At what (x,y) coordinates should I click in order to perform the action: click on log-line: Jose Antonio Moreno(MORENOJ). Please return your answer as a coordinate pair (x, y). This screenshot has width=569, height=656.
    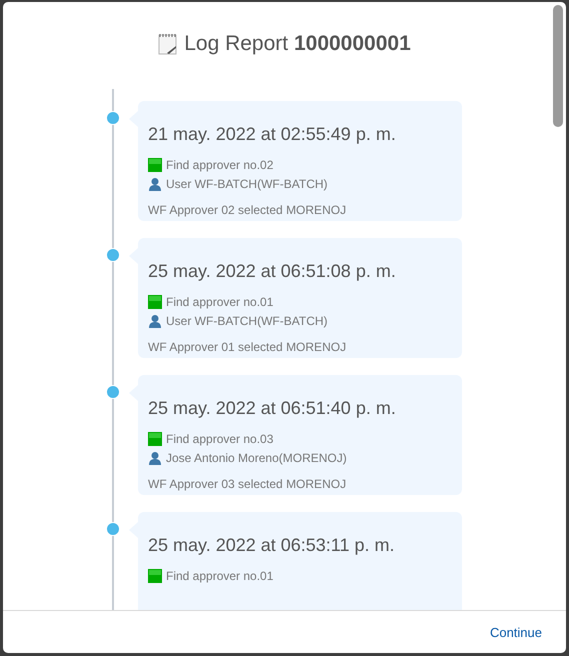
    Looking at the image, I should click on (256, 457).